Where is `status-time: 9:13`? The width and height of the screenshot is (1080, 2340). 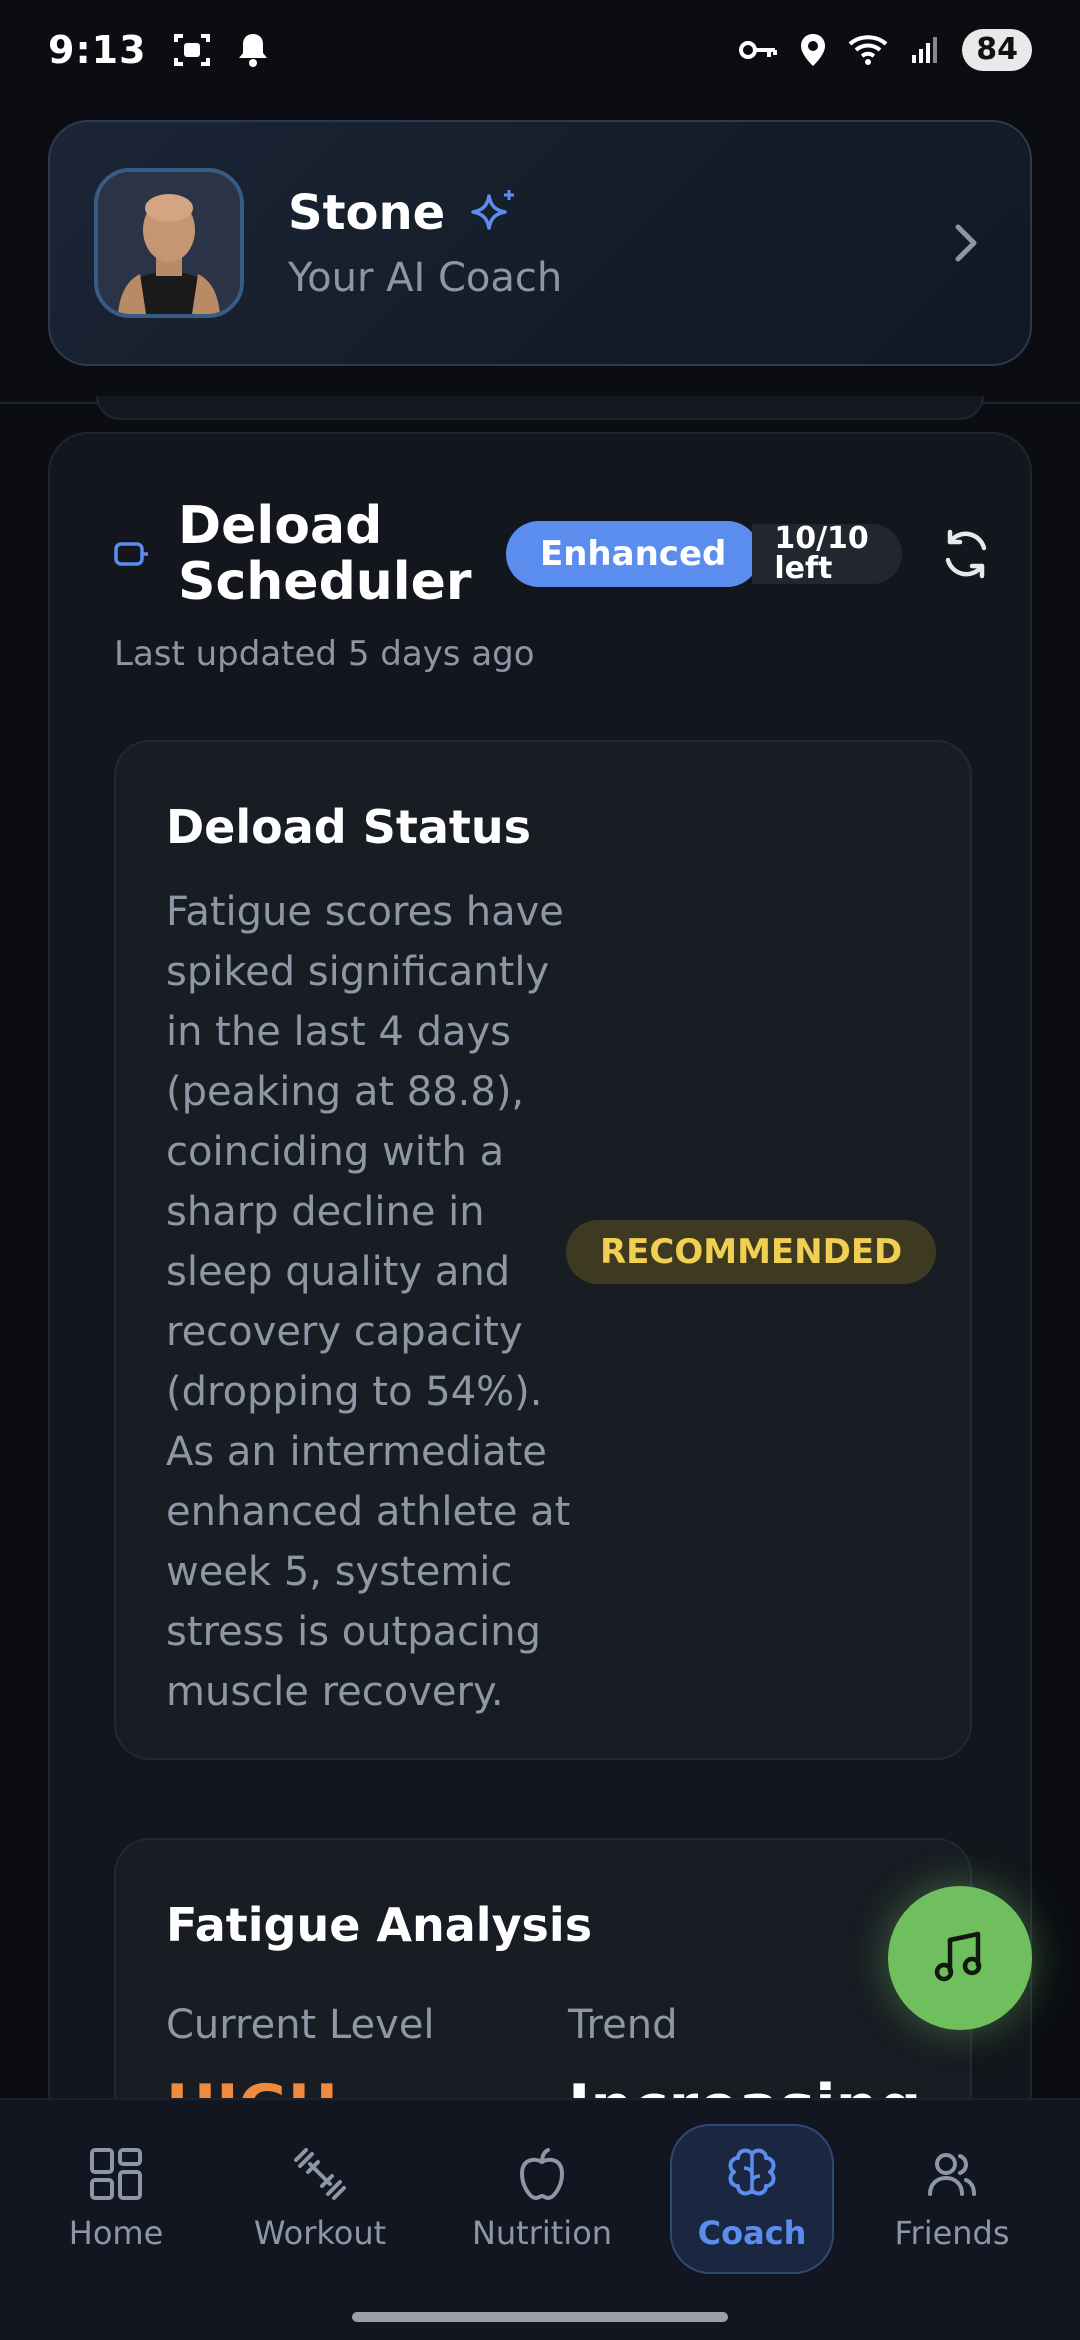 status-time: 9:13 is located at coordinates (97, 50).